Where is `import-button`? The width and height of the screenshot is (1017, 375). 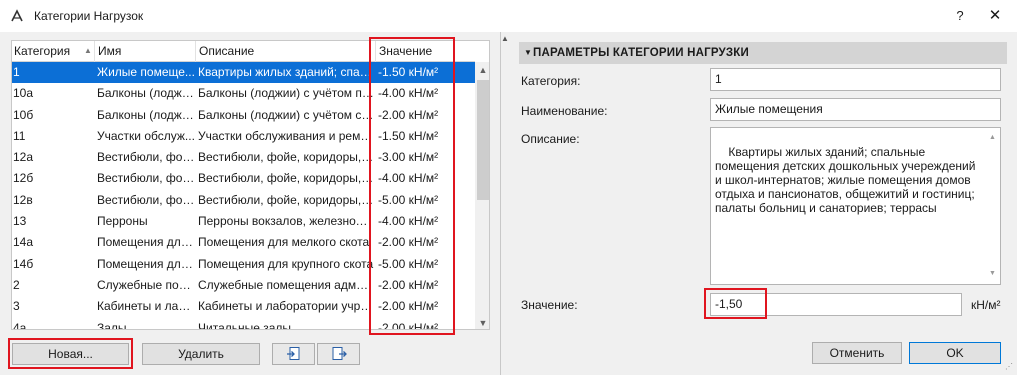
import-button is located at coordinates (293, 354).